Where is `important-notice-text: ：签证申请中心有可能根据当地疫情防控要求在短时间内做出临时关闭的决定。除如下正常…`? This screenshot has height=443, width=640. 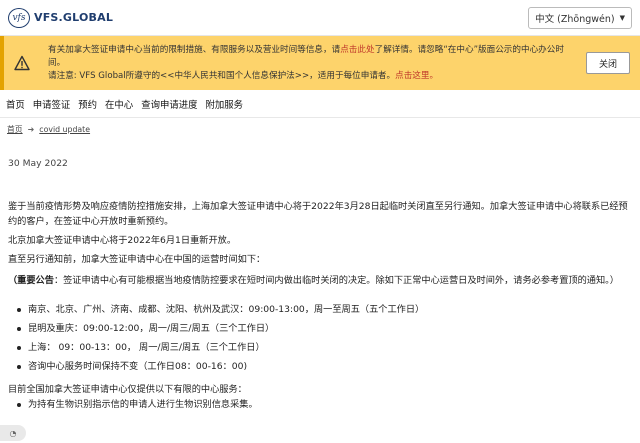 important-notice-text: ：签证申请中心有可能根据当地疫情防控要求在短时间内做出临时关闭的决定。除如下正常… is located at coordinates (336, 280).